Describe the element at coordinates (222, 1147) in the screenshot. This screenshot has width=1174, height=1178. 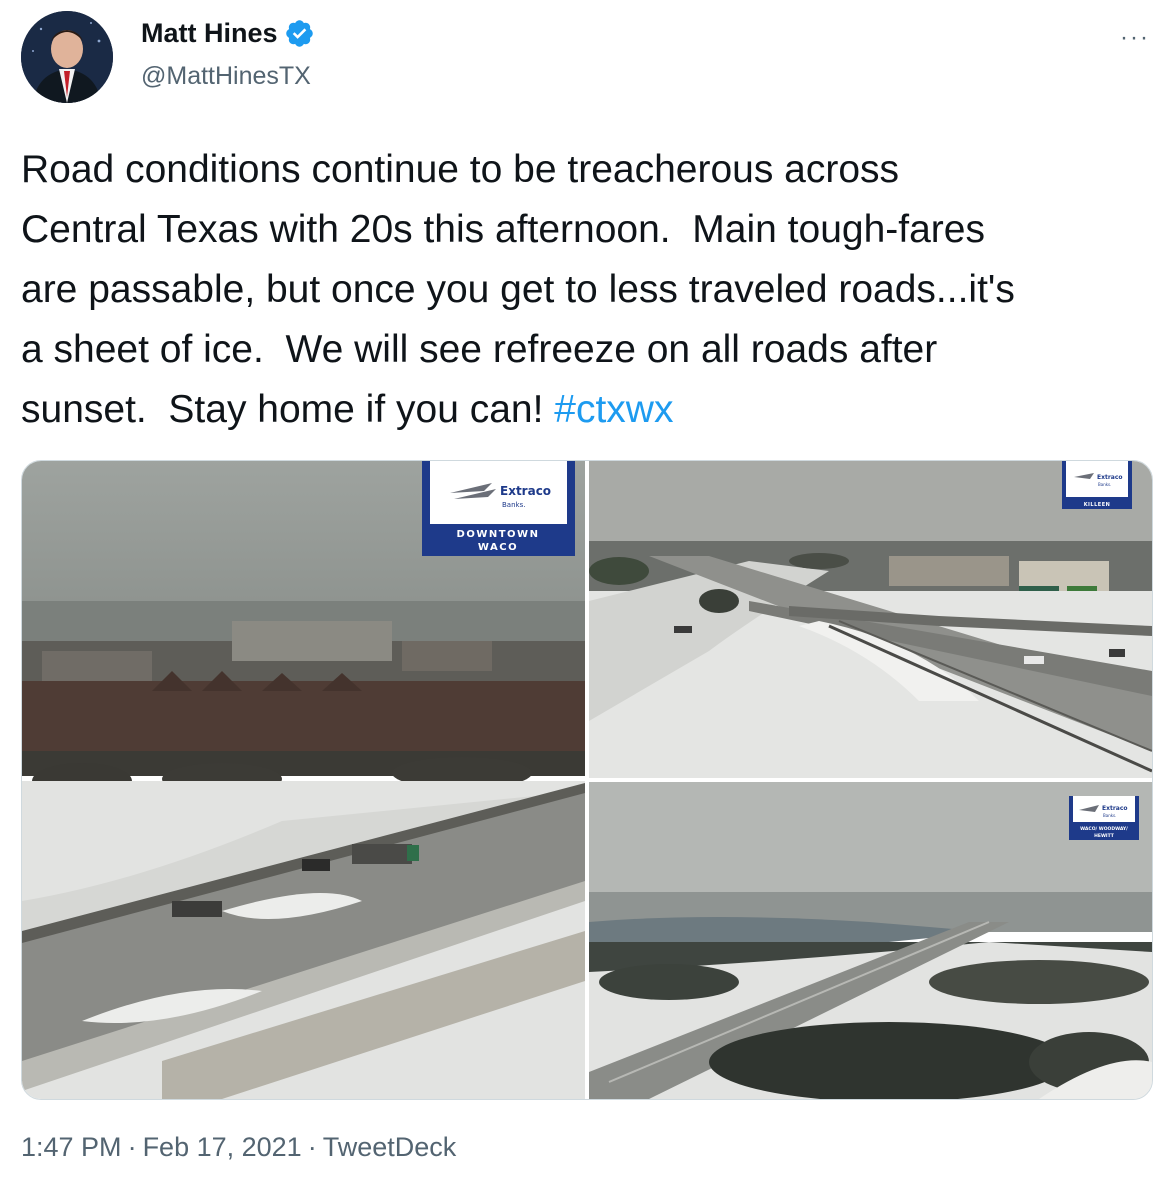
I see `tweet-date: Feb 17, 2021` at that location.